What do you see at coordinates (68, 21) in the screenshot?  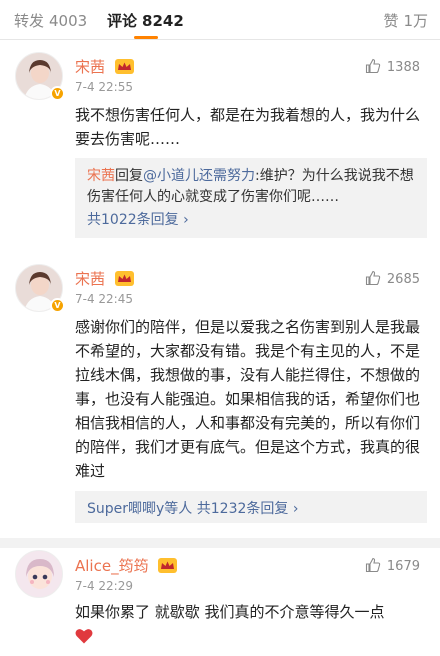 I see `tab-repost-count: 4003` at bounding box center [68, 21].